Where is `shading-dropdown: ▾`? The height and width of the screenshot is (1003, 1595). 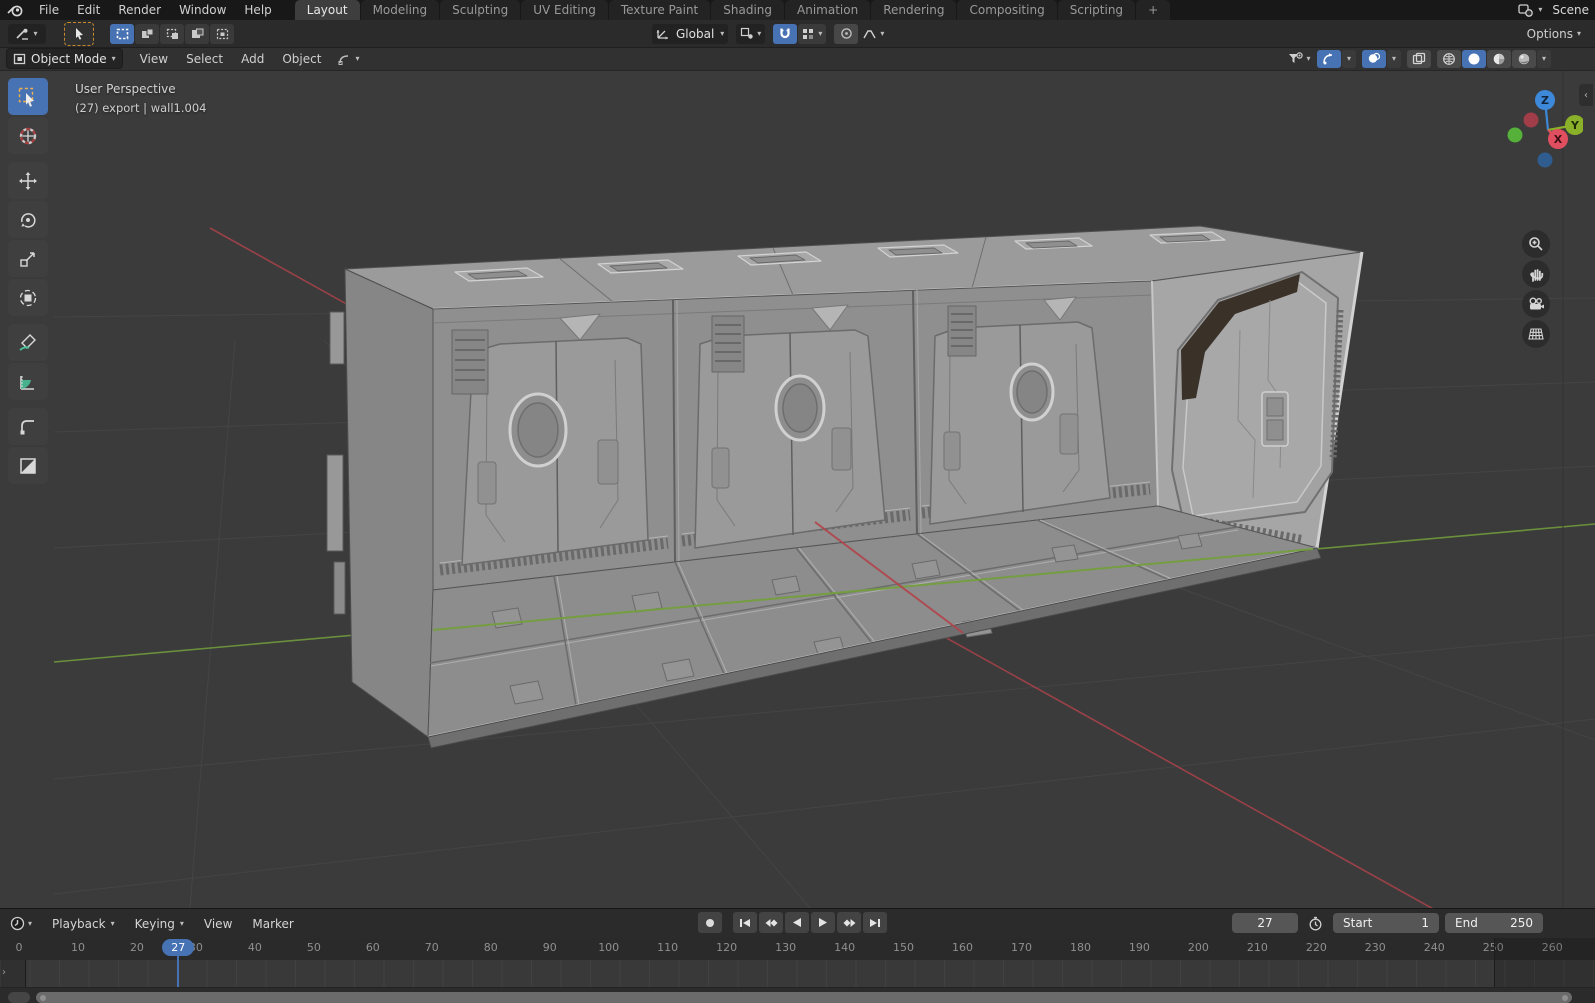 shading-dropdown: ▾ is located at coordinates (1544, 58).